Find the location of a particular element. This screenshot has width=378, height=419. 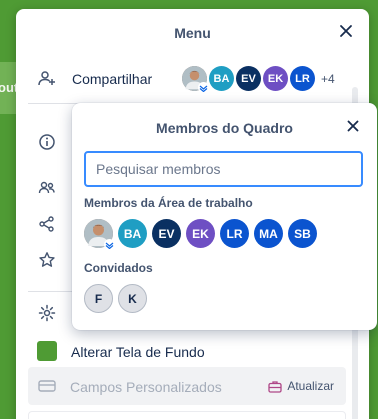

upgrade-label: Atualizar is located at coordinates (310, 386).